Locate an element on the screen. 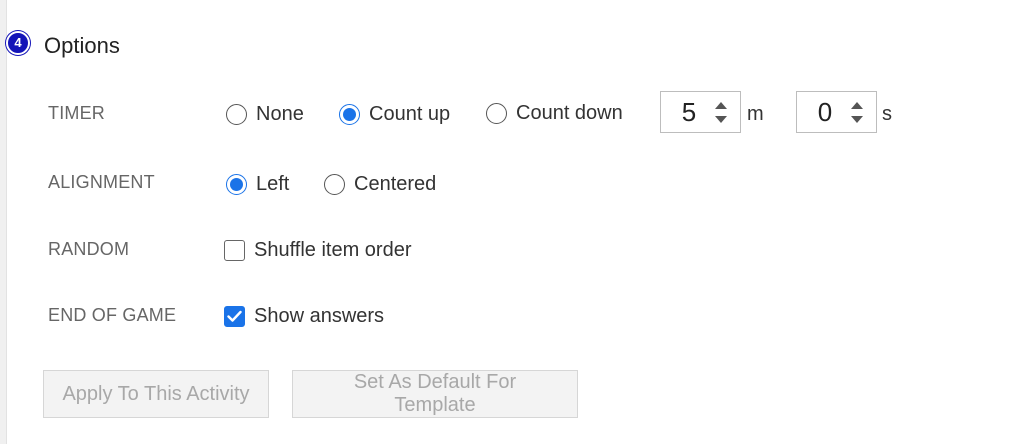 This screenshot has width=1032, height=444. show-answers-checkbox: Show answers is located at coordinates (304, 316).